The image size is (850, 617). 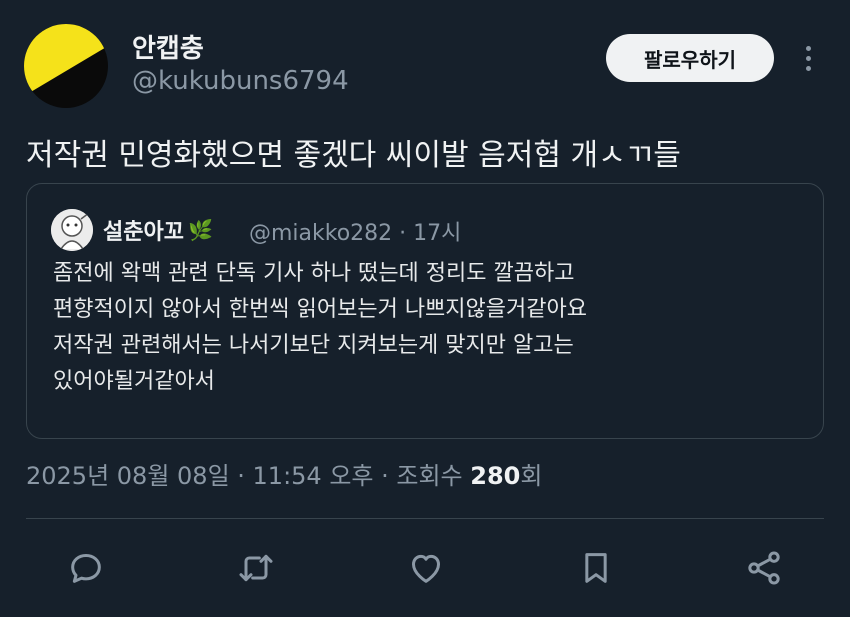 What do you see at coordinates (764, 568) in the screenshot?
I see `share-icon` at bounding box center [764, 568].